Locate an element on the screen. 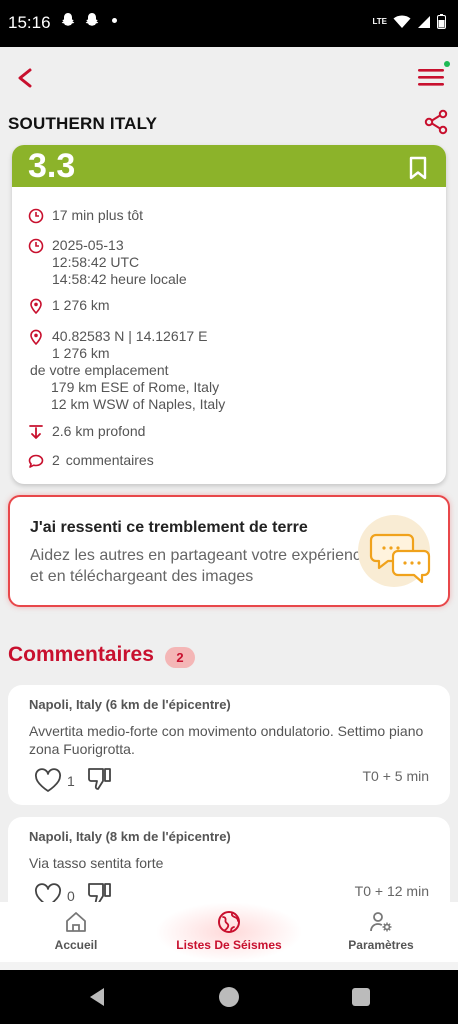 This screenshot has width=458, height=1024. from-location-label: de votre emplacement is located at coordinates (99, 370).